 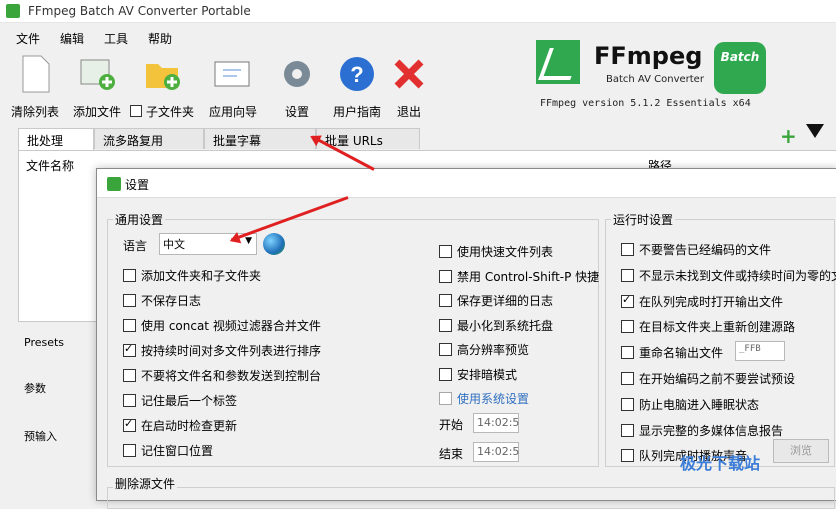 What do you see at coordinates (648, 56) in the screenshot?
I see `brand-name: FFmpeg` at bounding box center [648, 56].